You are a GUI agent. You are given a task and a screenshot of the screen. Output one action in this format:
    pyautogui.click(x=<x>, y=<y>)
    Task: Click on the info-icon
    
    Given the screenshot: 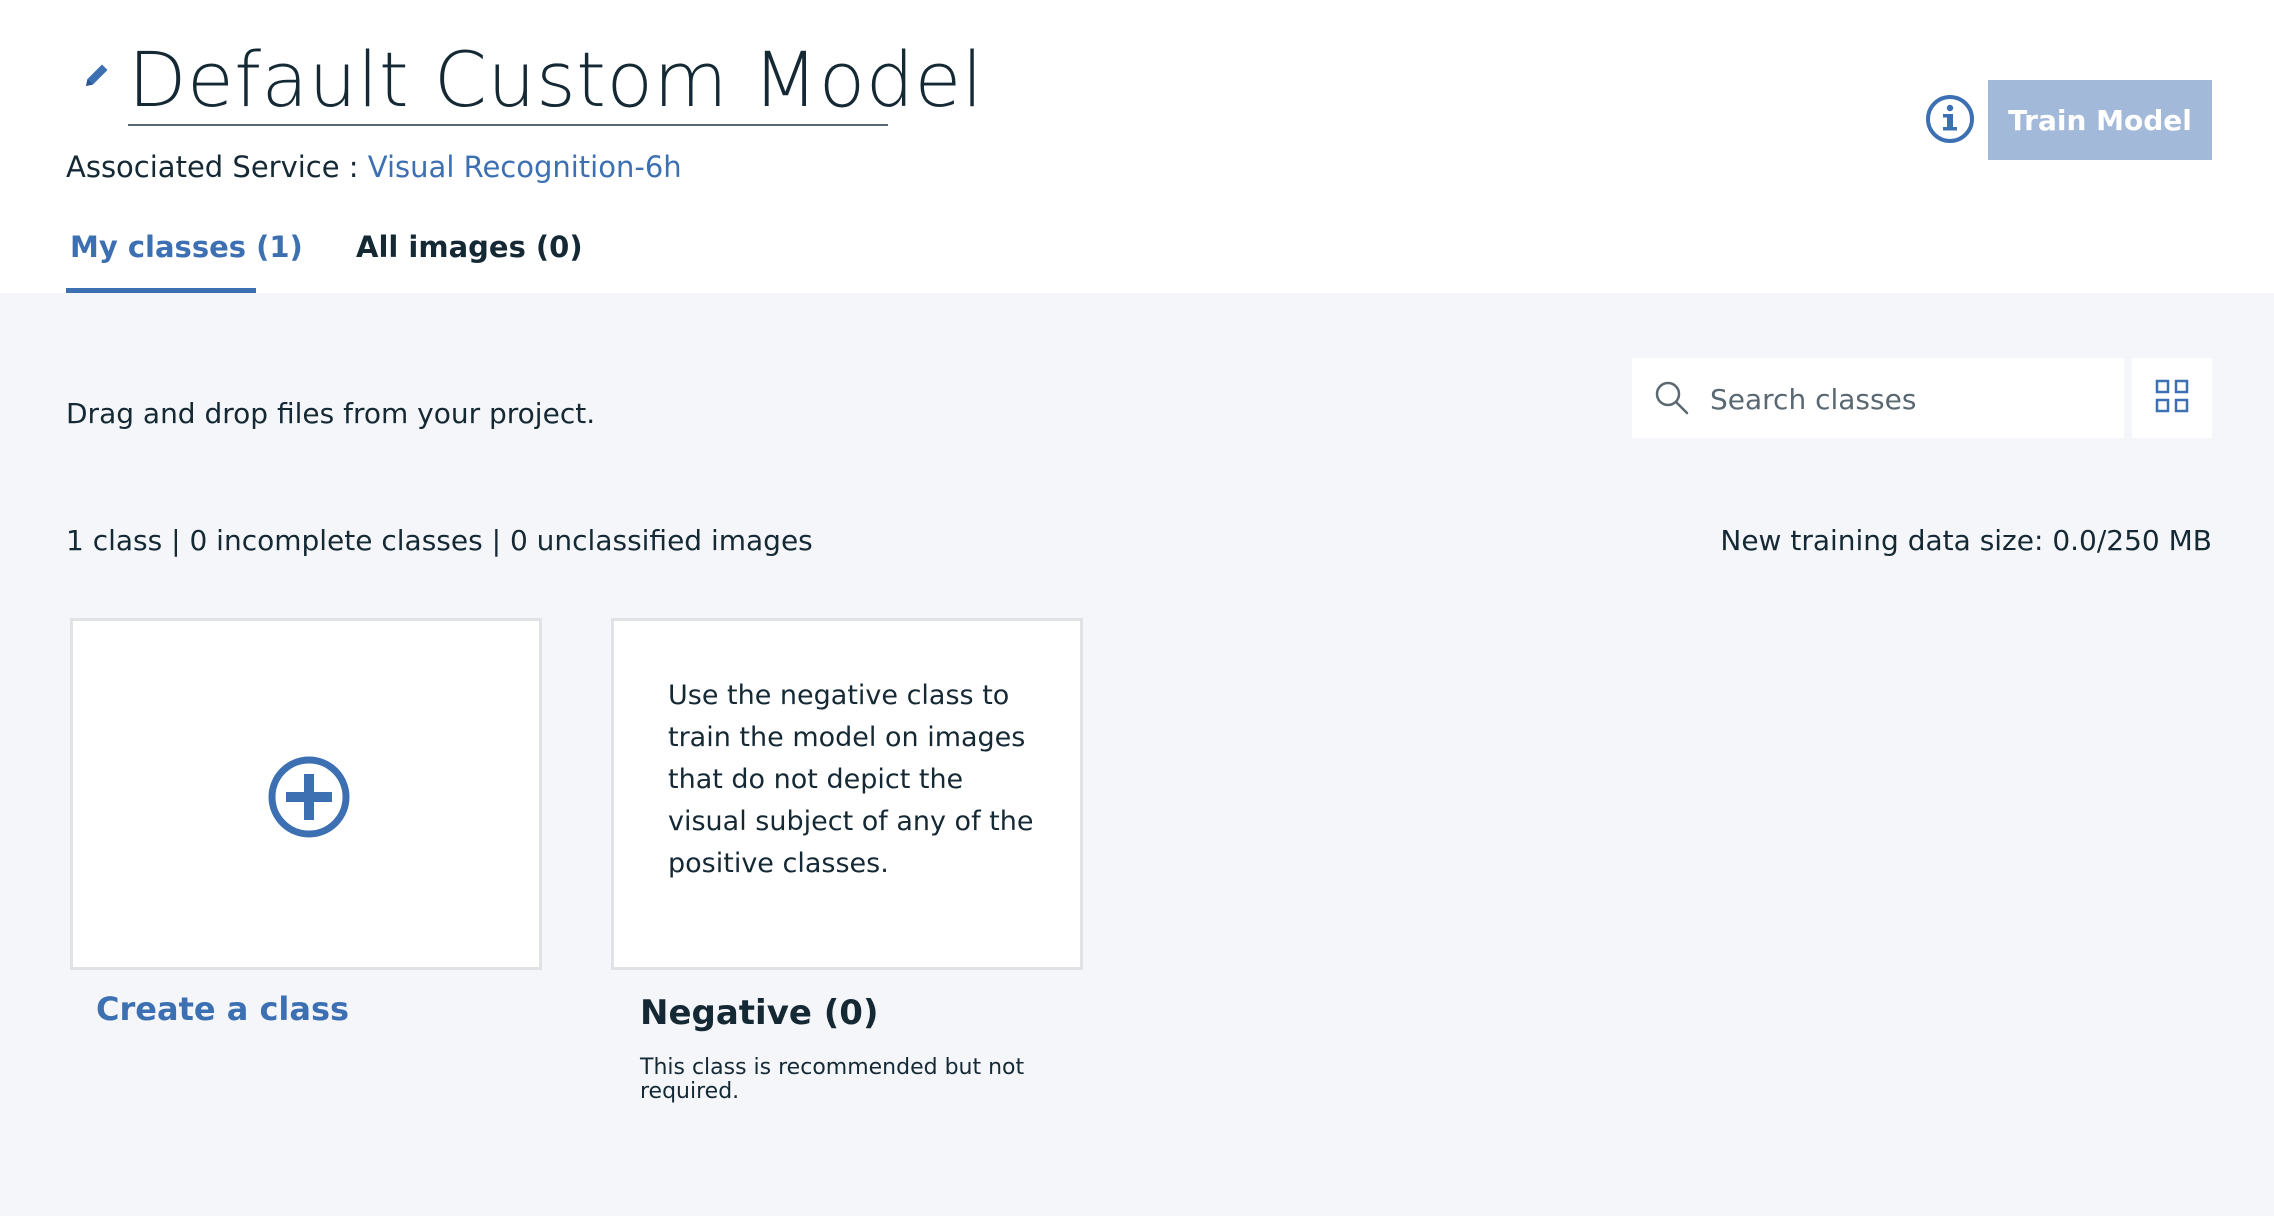 What is the action you would take?
    pyautogui.click(x=1950, y=119)
    